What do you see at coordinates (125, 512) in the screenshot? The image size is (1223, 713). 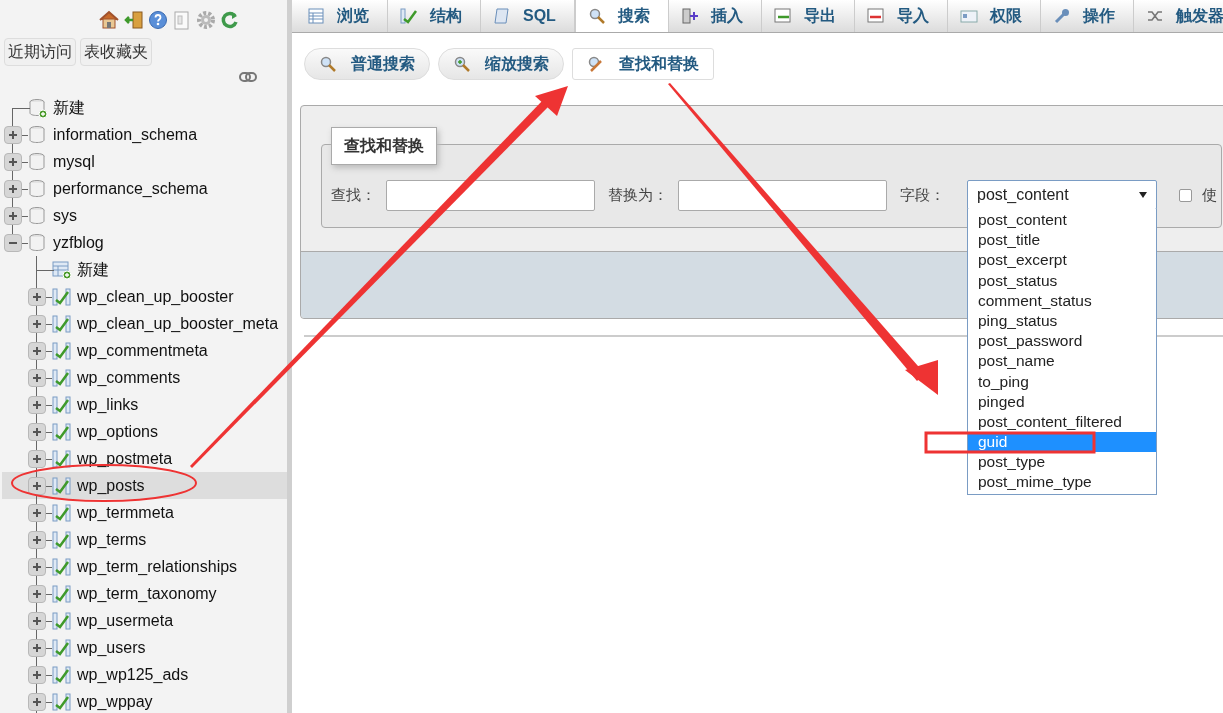 I see `table-name: wp_termmeta` at bounding box center [125, 512].